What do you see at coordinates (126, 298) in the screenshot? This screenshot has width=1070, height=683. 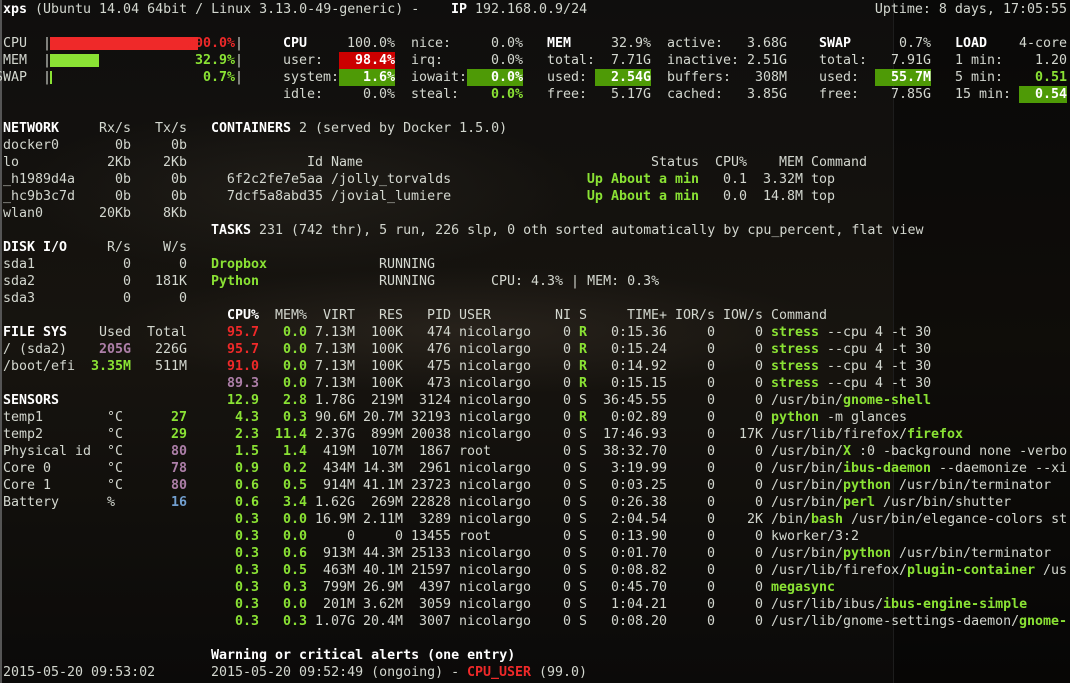 I see `disk-read: 0` at bounding box center [126, 298].